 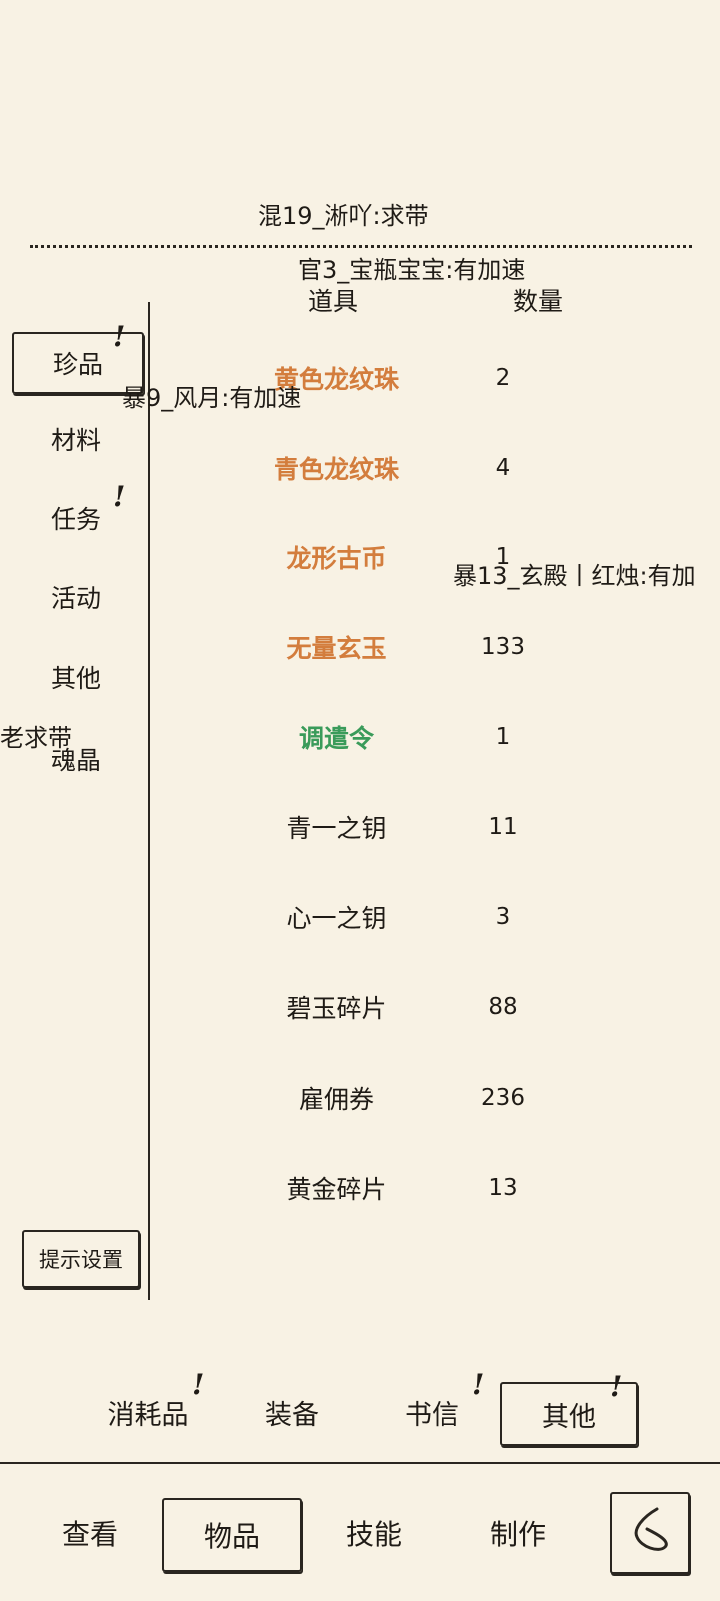 I want to click on tips-settings-button: 提示设置, so click(x=81, y=1259).